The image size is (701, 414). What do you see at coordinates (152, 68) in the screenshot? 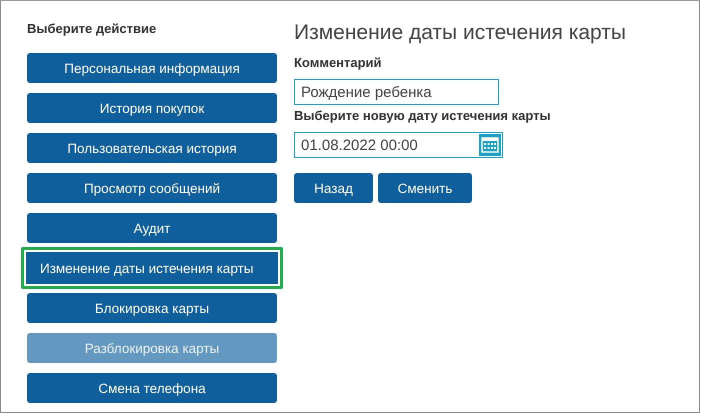
I see `action-button: Персональная информация` at bounding box center [152, 68].